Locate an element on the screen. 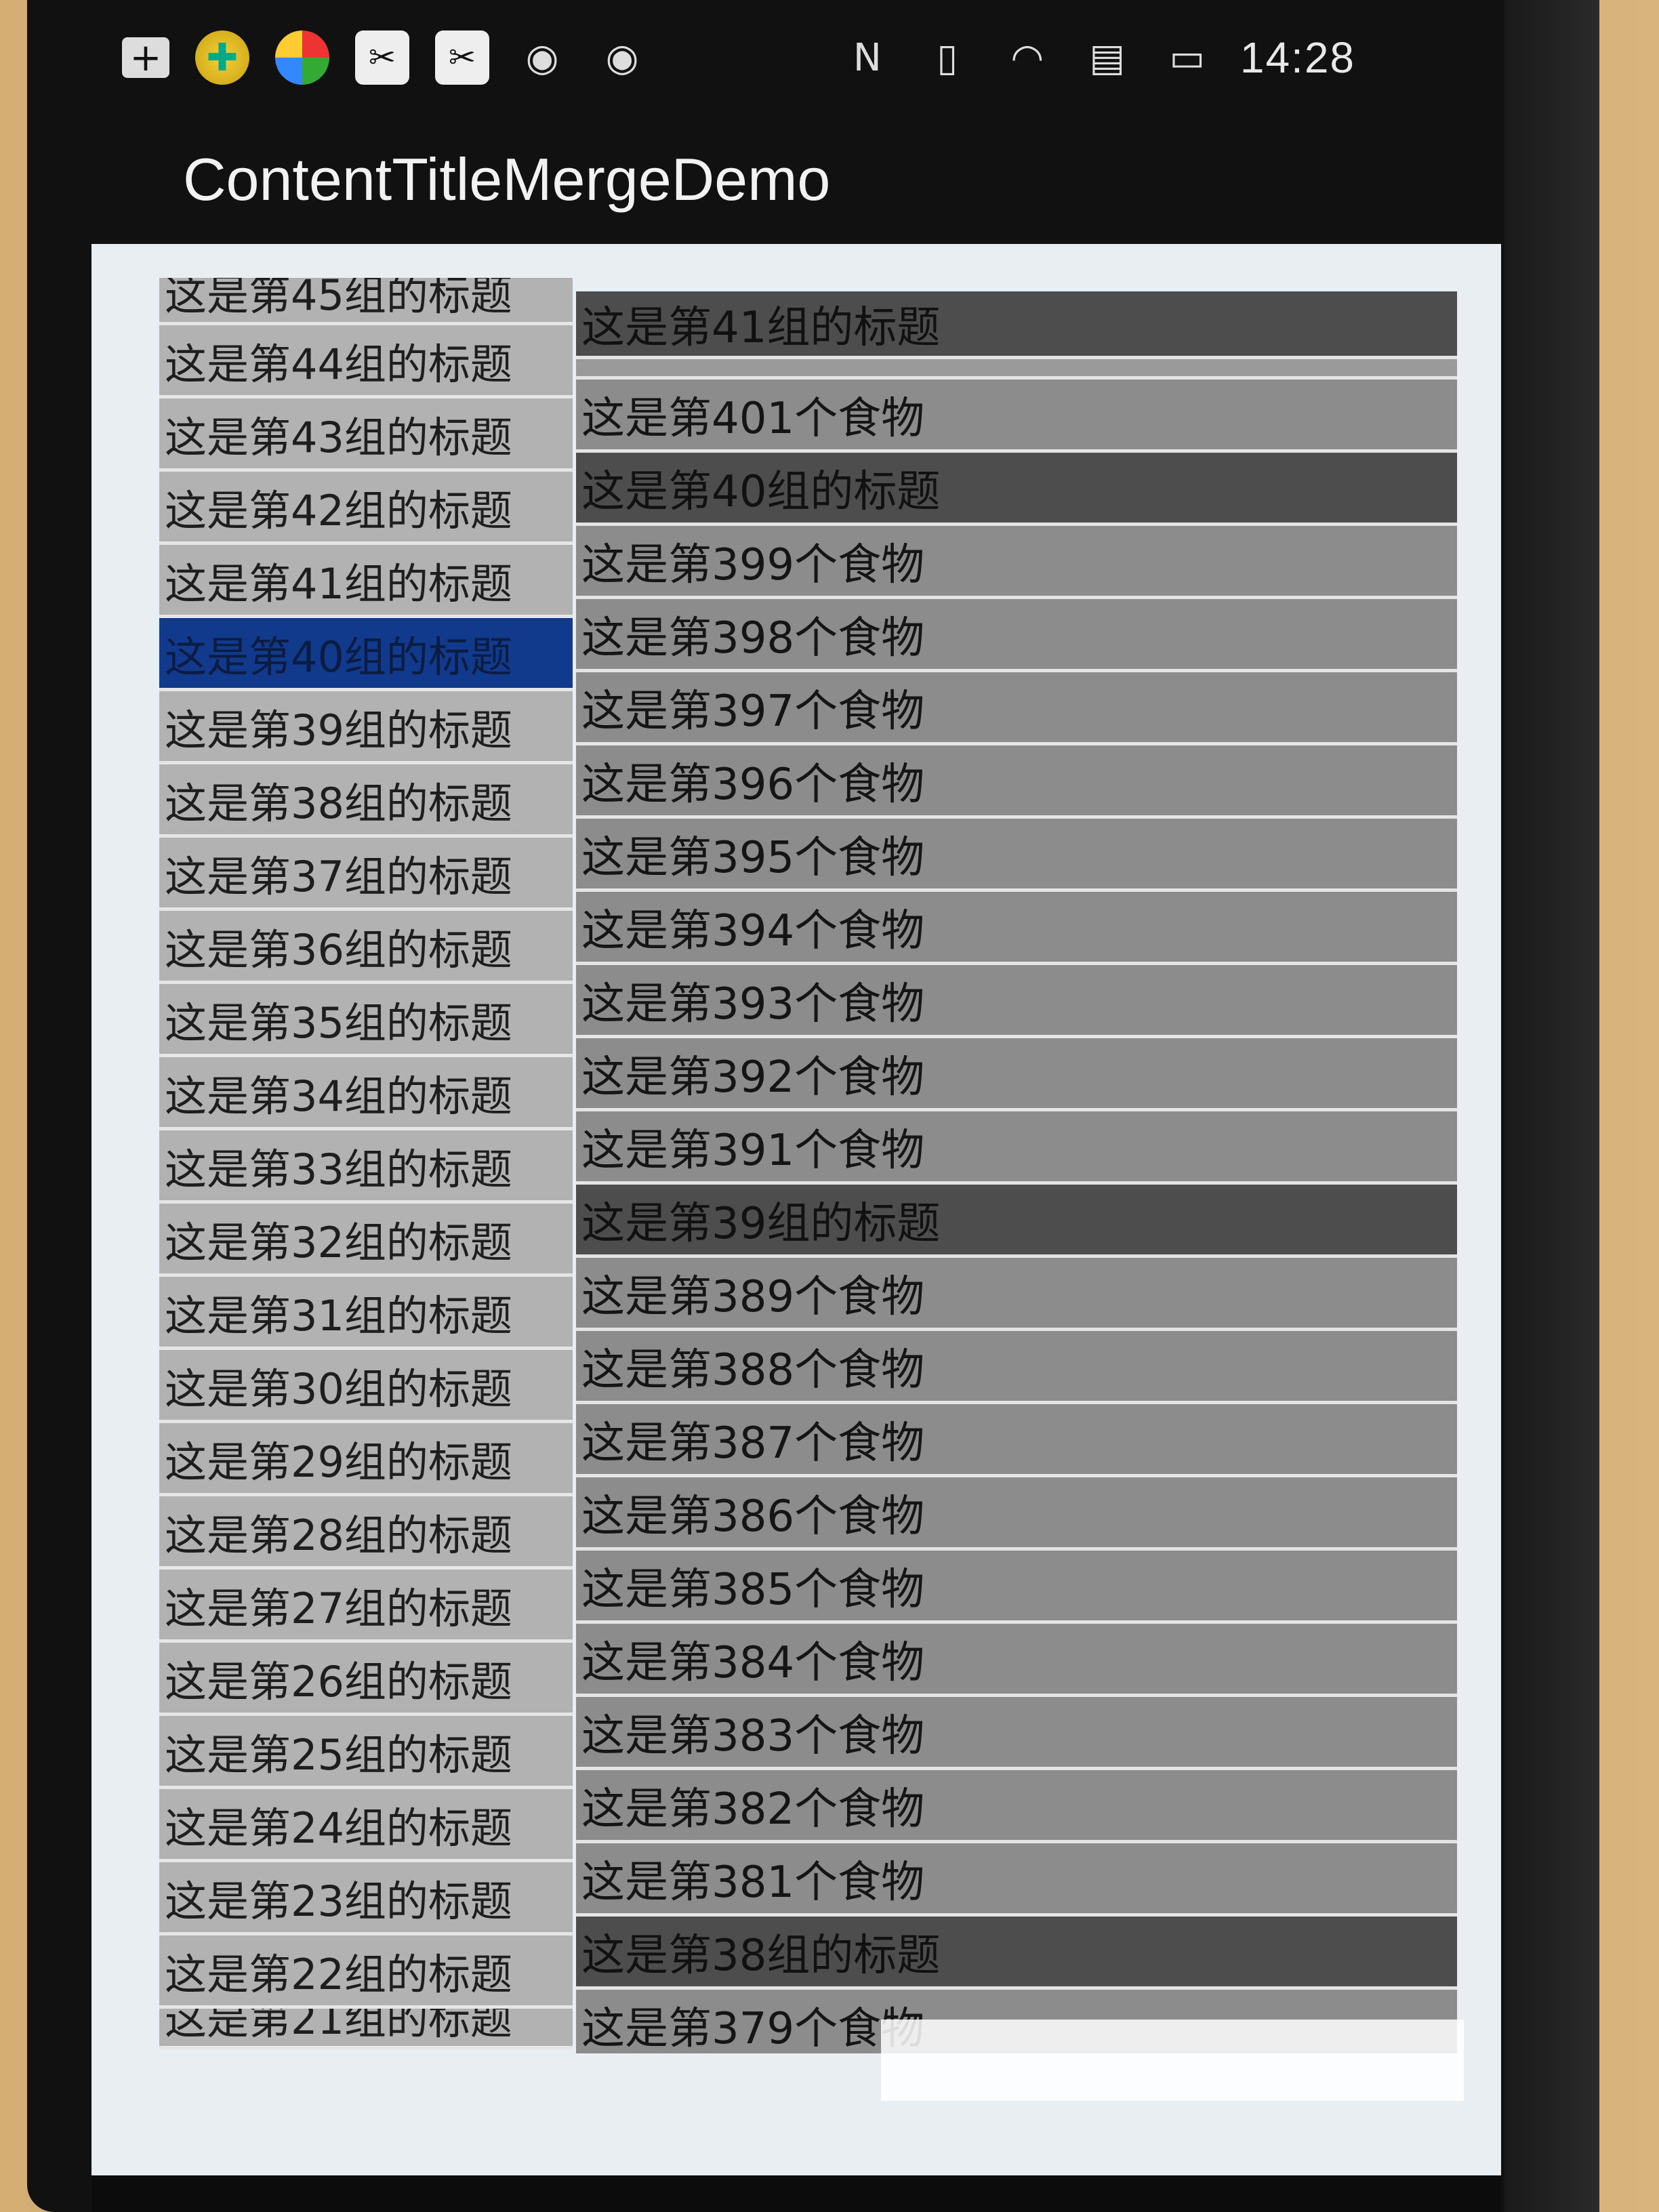 The height and width of the screenshot is (2212, 1659). group-title-item: 这是第35组的标题 is located at coordinates (366, 1021).